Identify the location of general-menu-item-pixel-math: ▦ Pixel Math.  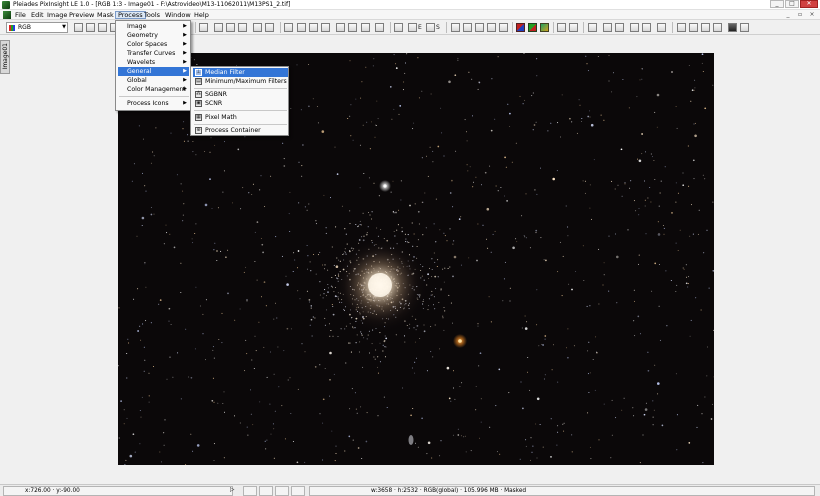
(240, 117).